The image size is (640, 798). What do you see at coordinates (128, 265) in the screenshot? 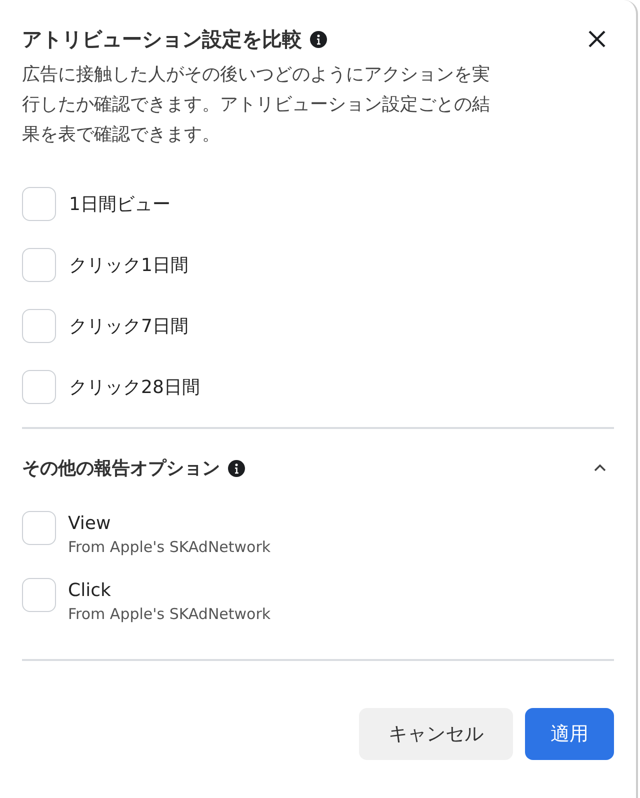
I see `checkbox-label: クリック1日間` at bounding box center [128, 265].